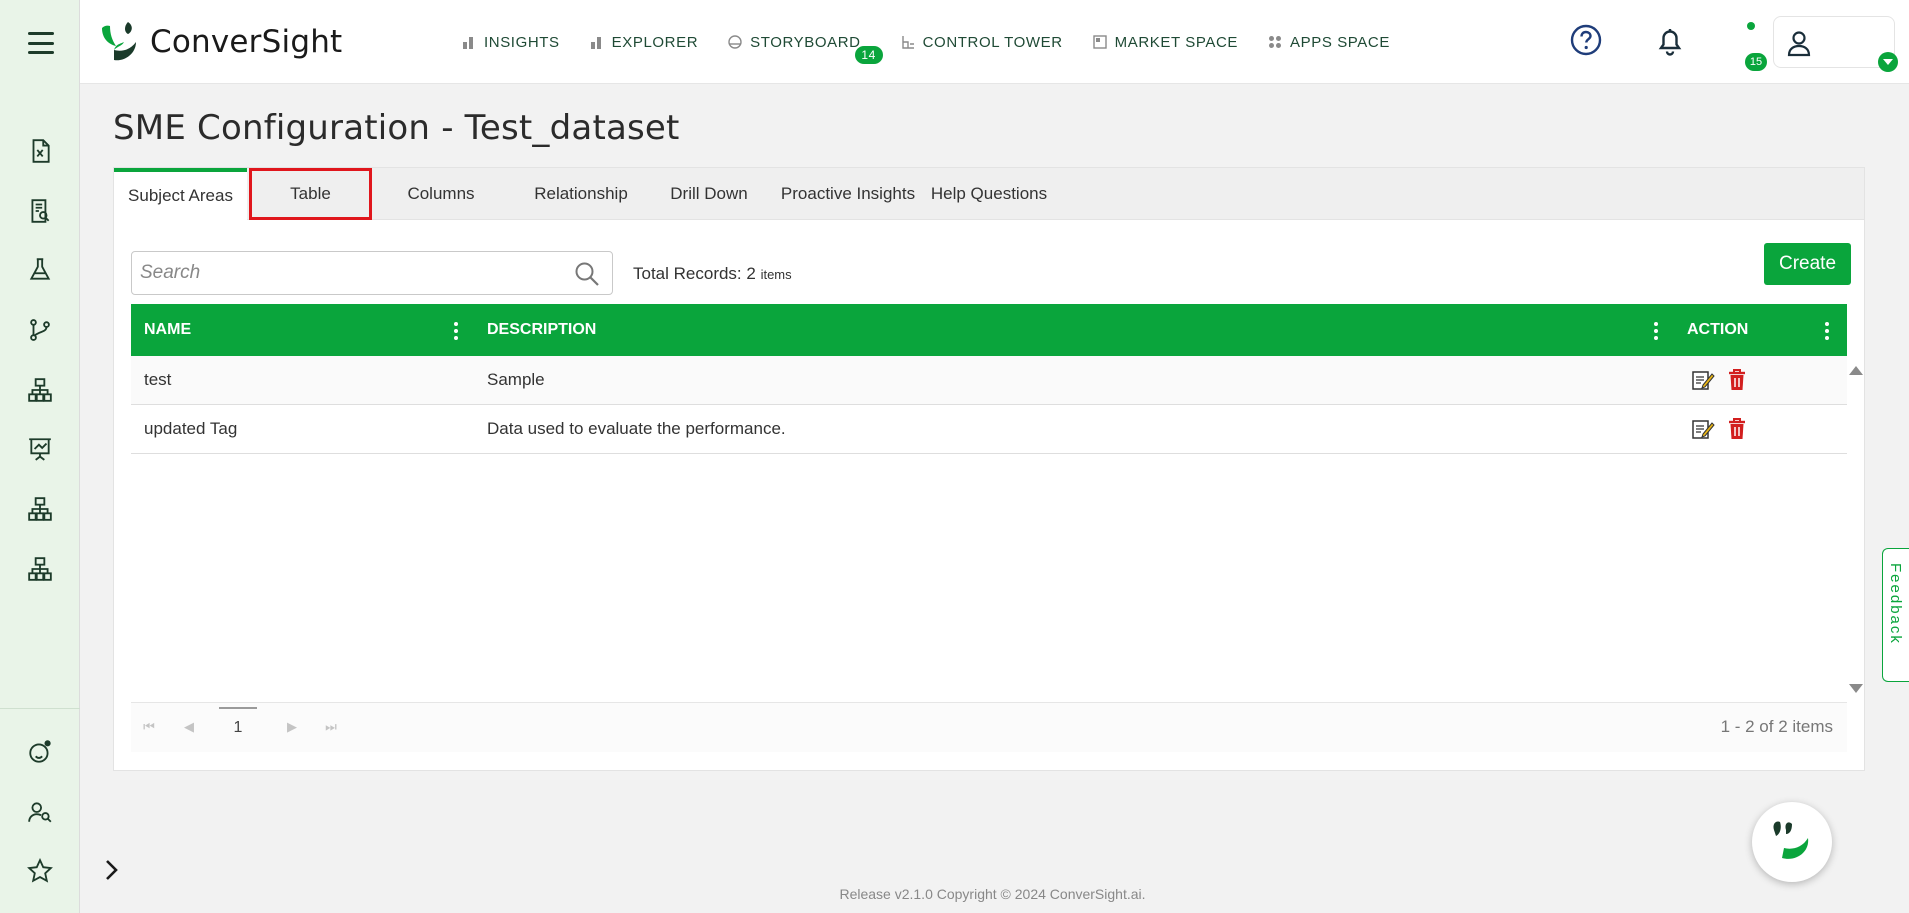 The image size is (1909, 913). I want to click on brand-name: ConverSight, so click(246, 42).